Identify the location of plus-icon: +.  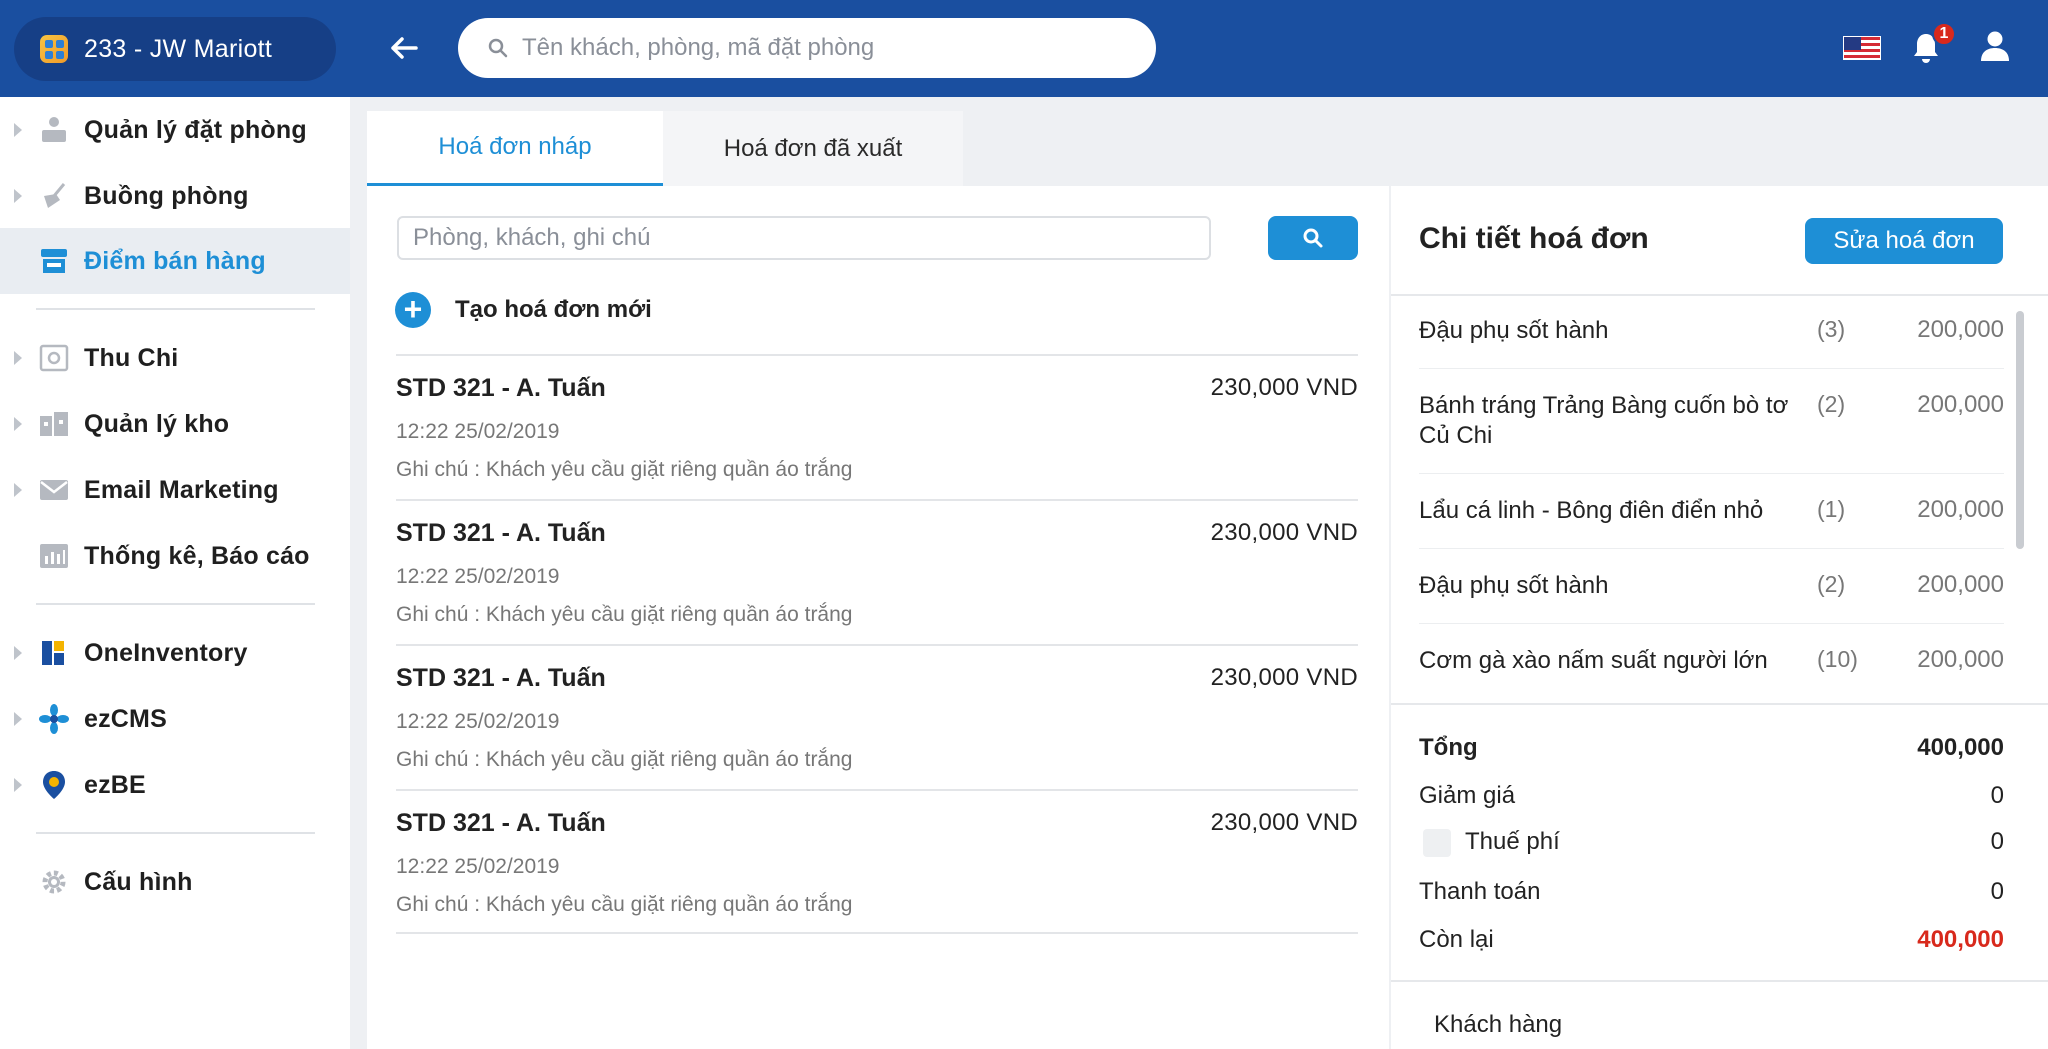
(413, 310).